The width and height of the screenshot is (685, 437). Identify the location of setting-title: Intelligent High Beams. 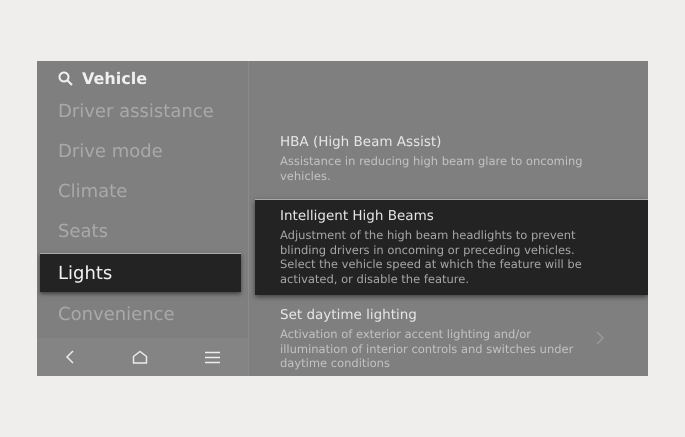
(357, 216).